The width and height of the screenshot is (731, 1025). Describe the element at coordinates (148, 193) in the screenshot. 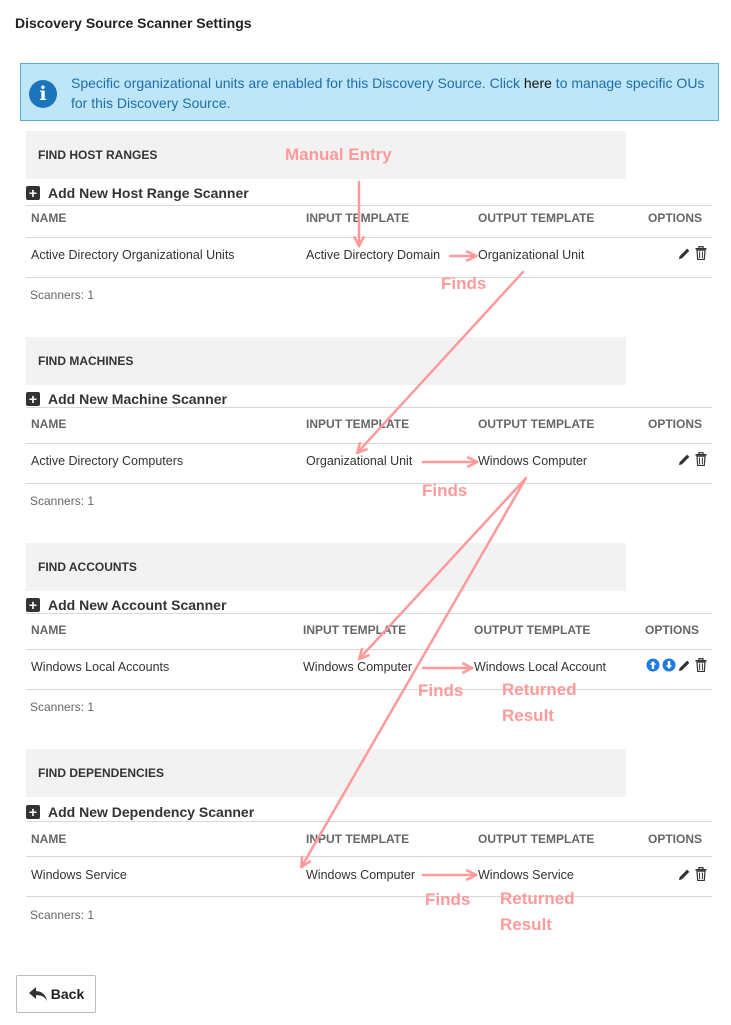

I see `add-scanner-label: Add New Host Range Scanner` at that location.